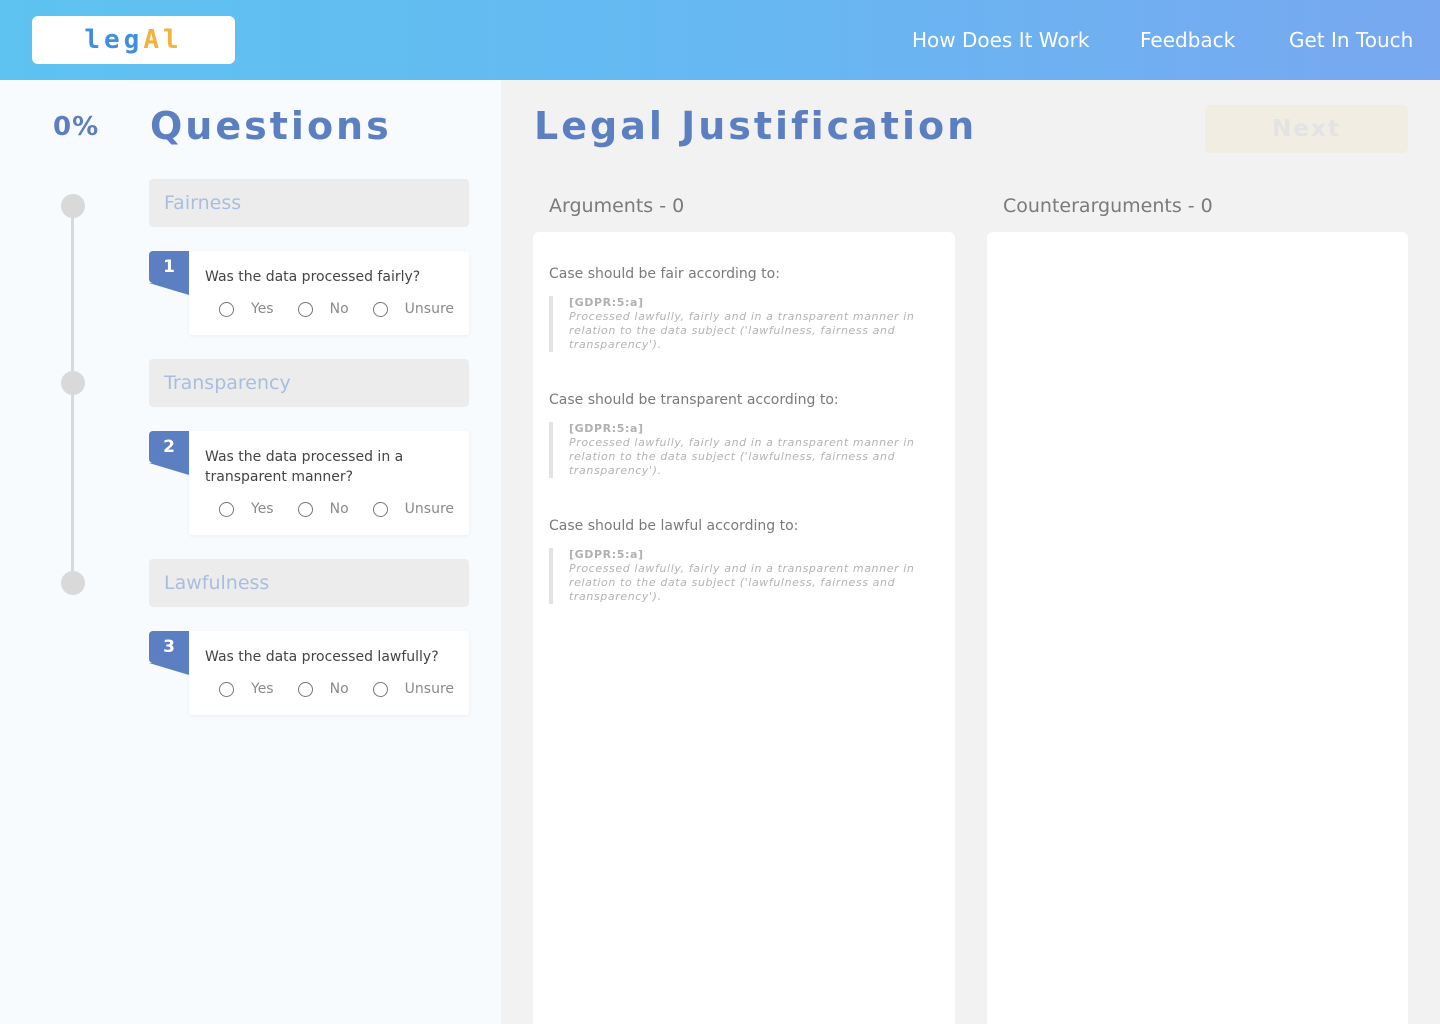 Image resolution: width=1440 pixels, height=1024 pixels. I want to click on nav-how-does-it-work: How Does It Work, so click(1000, 40).